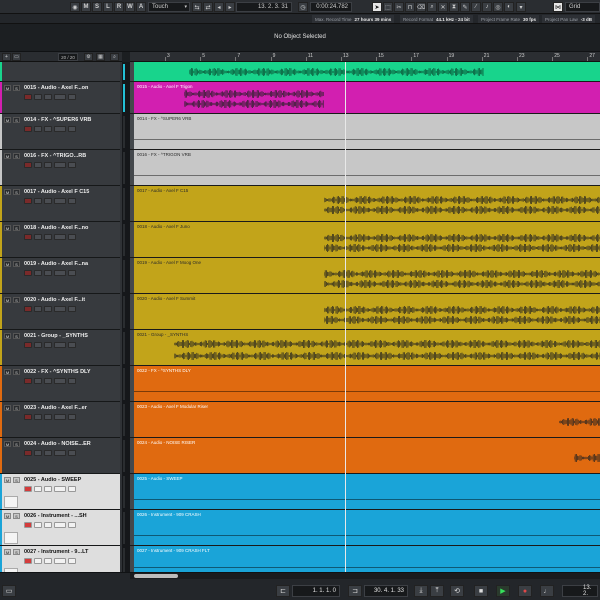 Image resolution: width=600 pixels, height=600 pixels. Describe the element at coordinates (454, 7) in the screenshot. I see `time-warp-tool-icon: ⧗` at that location.